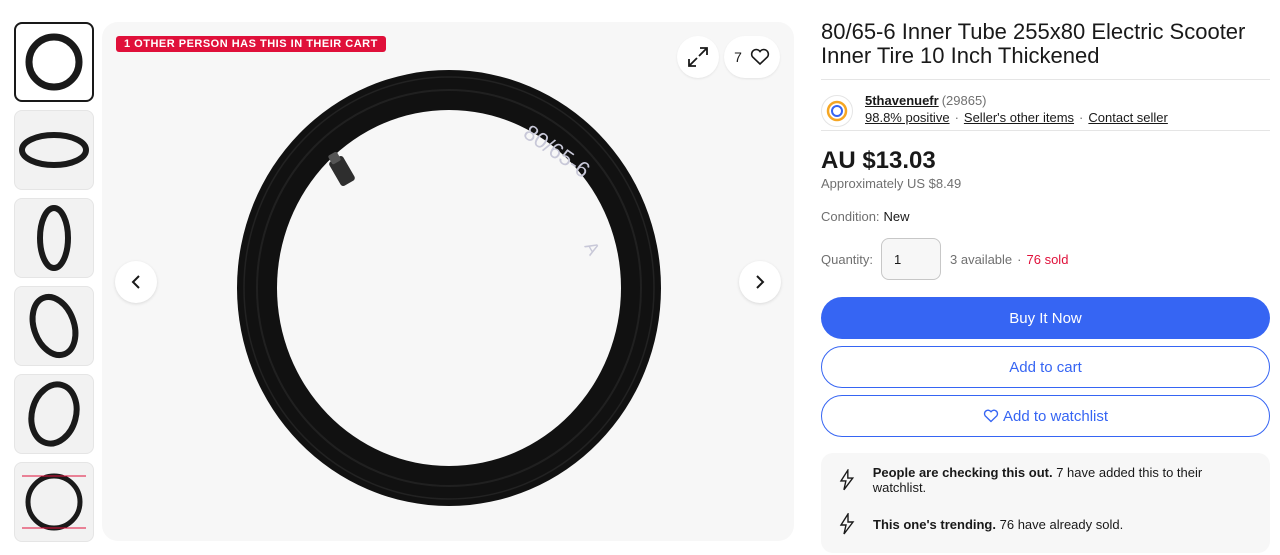  I want to click on available-count: 3 available, so click(981, 259).